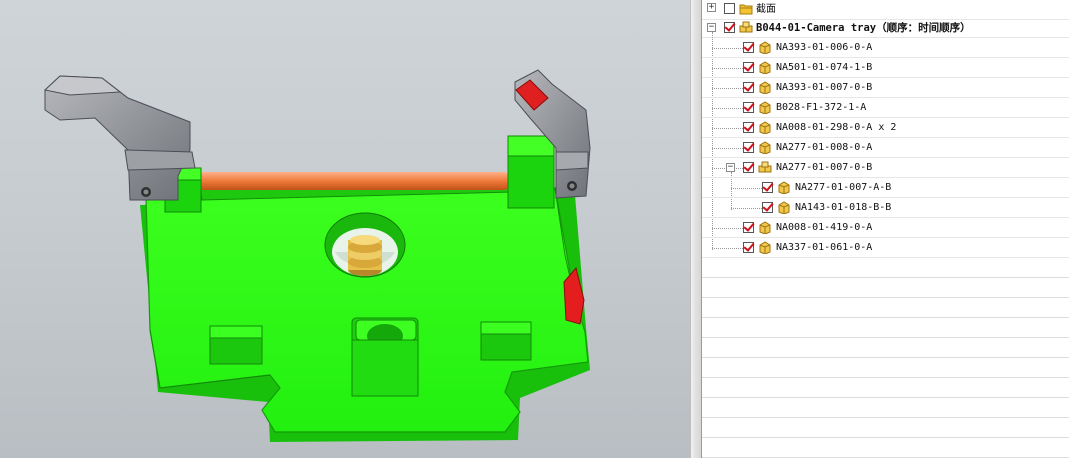 This screenshot has height=458, width=1069. I want to click on tree-row-component: − NA277-01-007-0-B, so click(885, 168).